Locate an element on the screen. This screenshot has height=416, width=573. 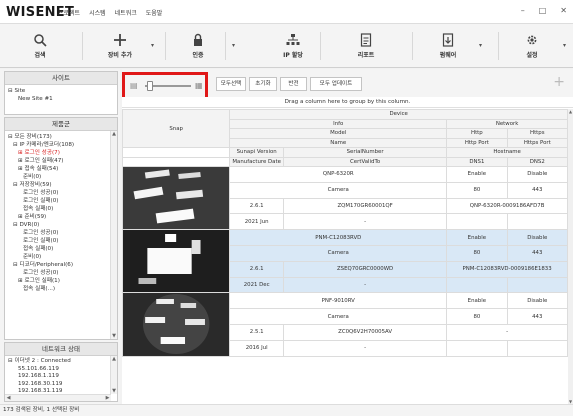
ip-address-item: 192.168.1.119 is located at coordinates (61, 377).